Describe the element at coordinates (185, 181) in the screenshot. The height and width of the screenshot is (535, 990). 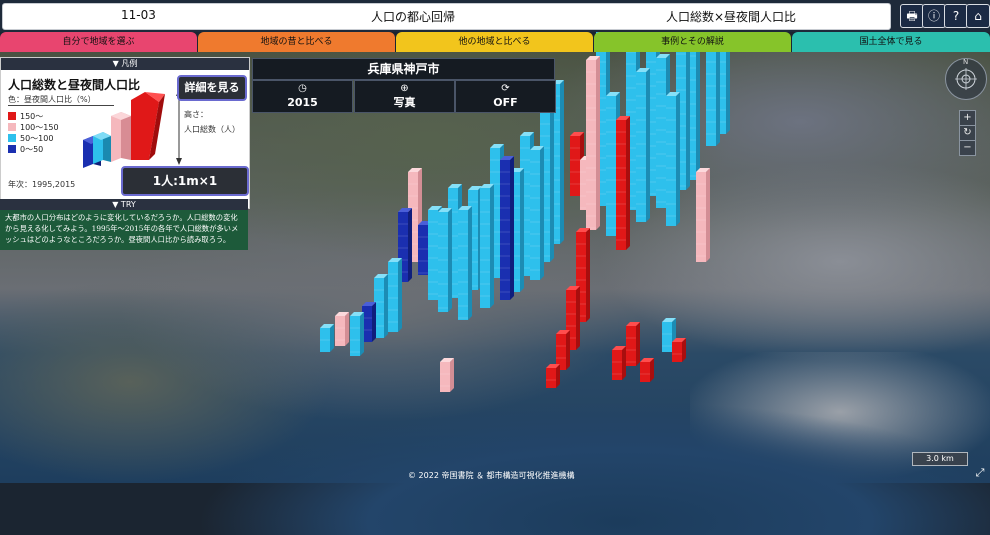
I see `scale-ratio-button: 1人:1m×1` at that location.